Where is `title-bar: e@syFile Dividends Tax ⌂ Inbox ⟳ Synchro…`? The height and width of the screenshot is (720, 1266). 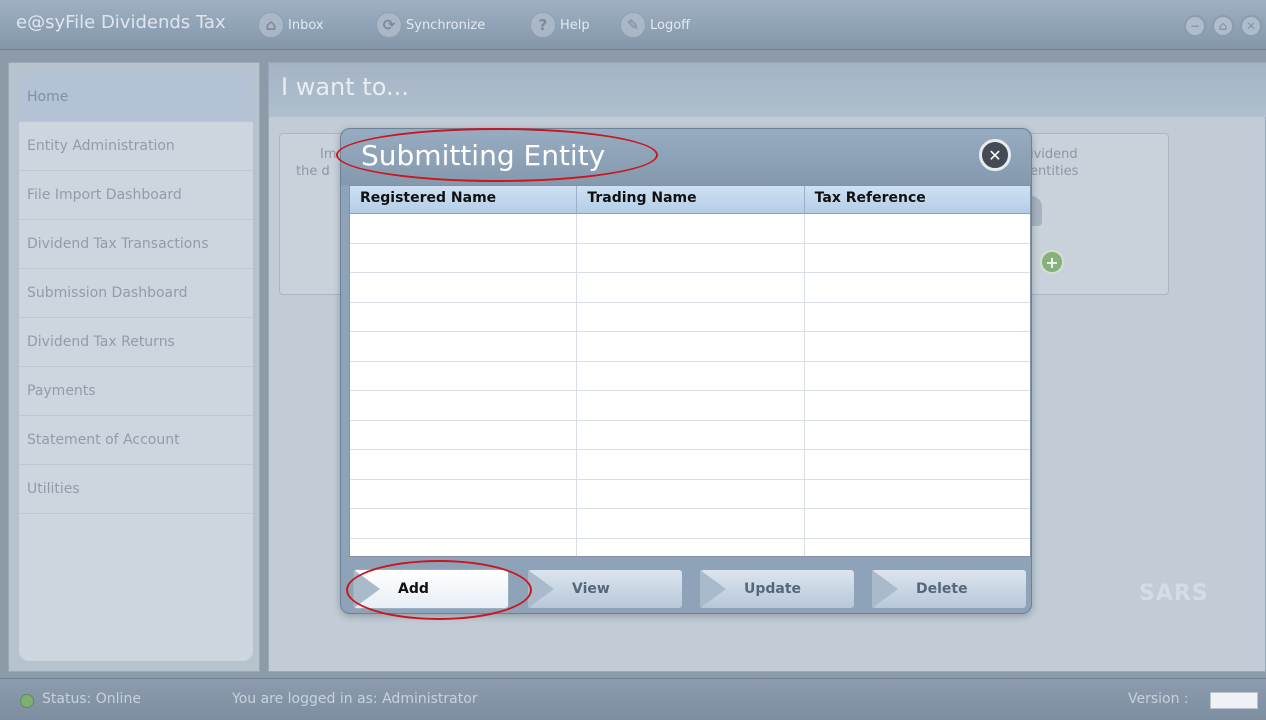
title-bar: e@syFile Dividends Tax ⌂ Inbox ⟳ Synchro… is located at coordinates (633, 25).